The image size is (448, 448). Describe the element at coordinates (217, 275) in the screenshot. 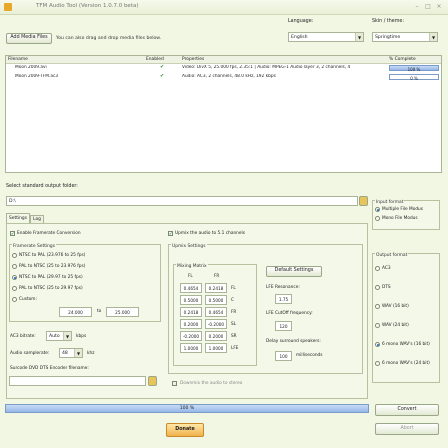

I see `matrix-col-fr: FR` at that location.